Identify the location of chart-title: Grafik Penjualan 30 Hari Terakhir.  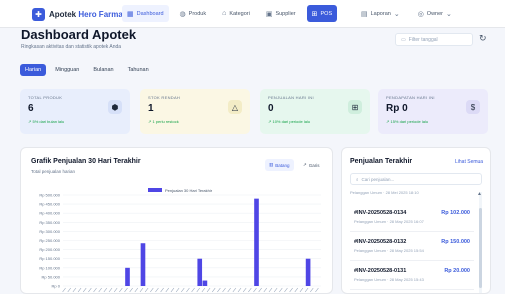
(86, 161).